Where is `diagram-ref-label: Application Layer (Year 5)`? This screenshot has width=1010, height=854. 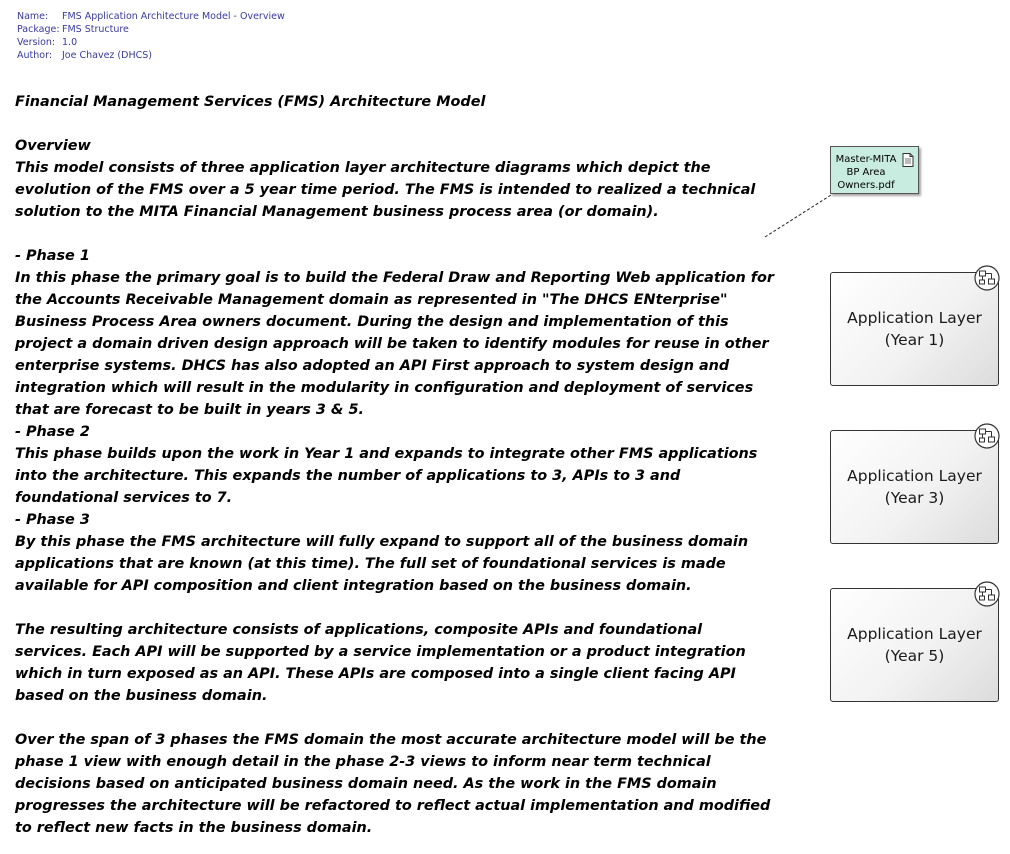
diagram-ref-label: Application Layer (Year 5) is located at coordinates (914, 645).